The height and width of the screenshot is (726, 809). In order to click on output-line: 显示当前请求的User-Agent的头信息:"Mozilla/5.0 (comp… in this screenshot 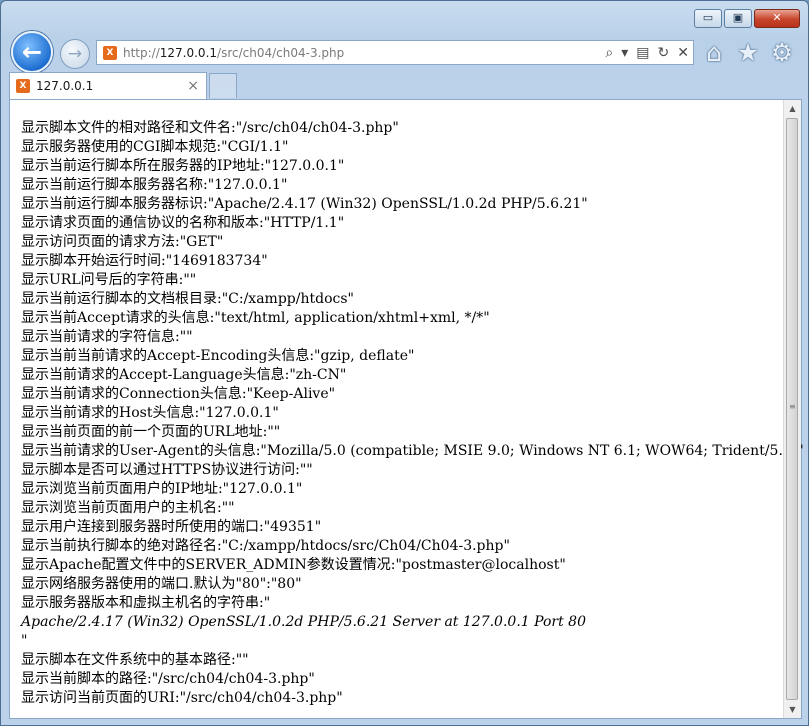, I will do `click(412, 451)`.